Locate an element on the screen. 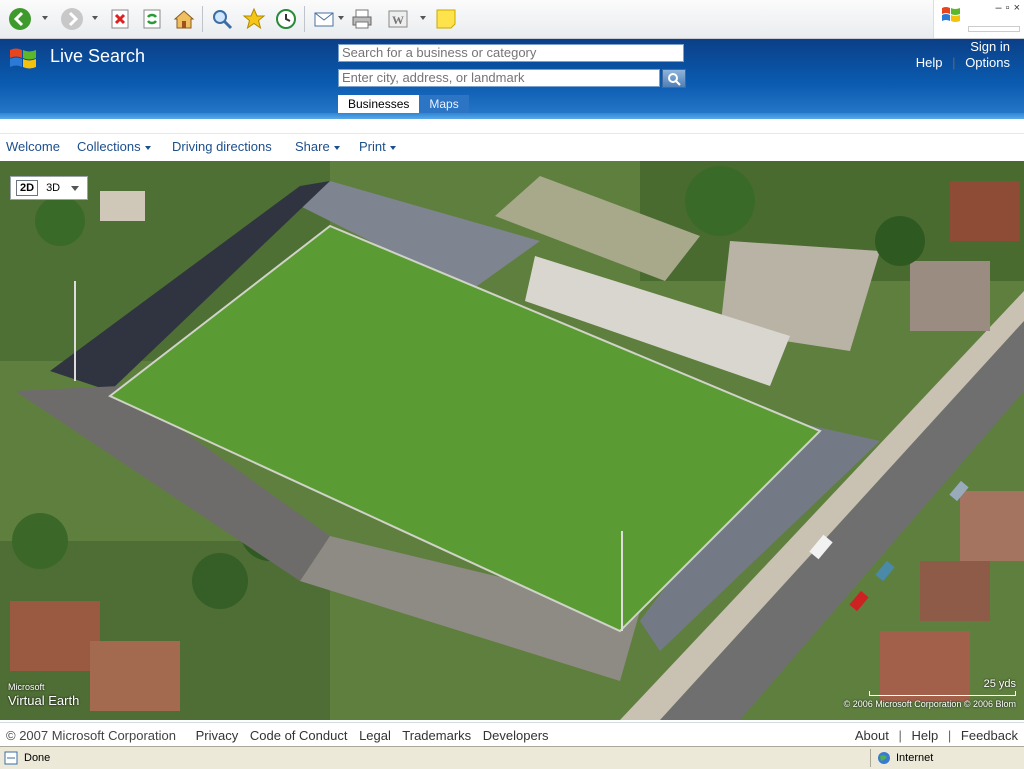 The height and width of the screenshot is (769, 1024). menu-welcome: Welcome is located at coordinates (33, 146).